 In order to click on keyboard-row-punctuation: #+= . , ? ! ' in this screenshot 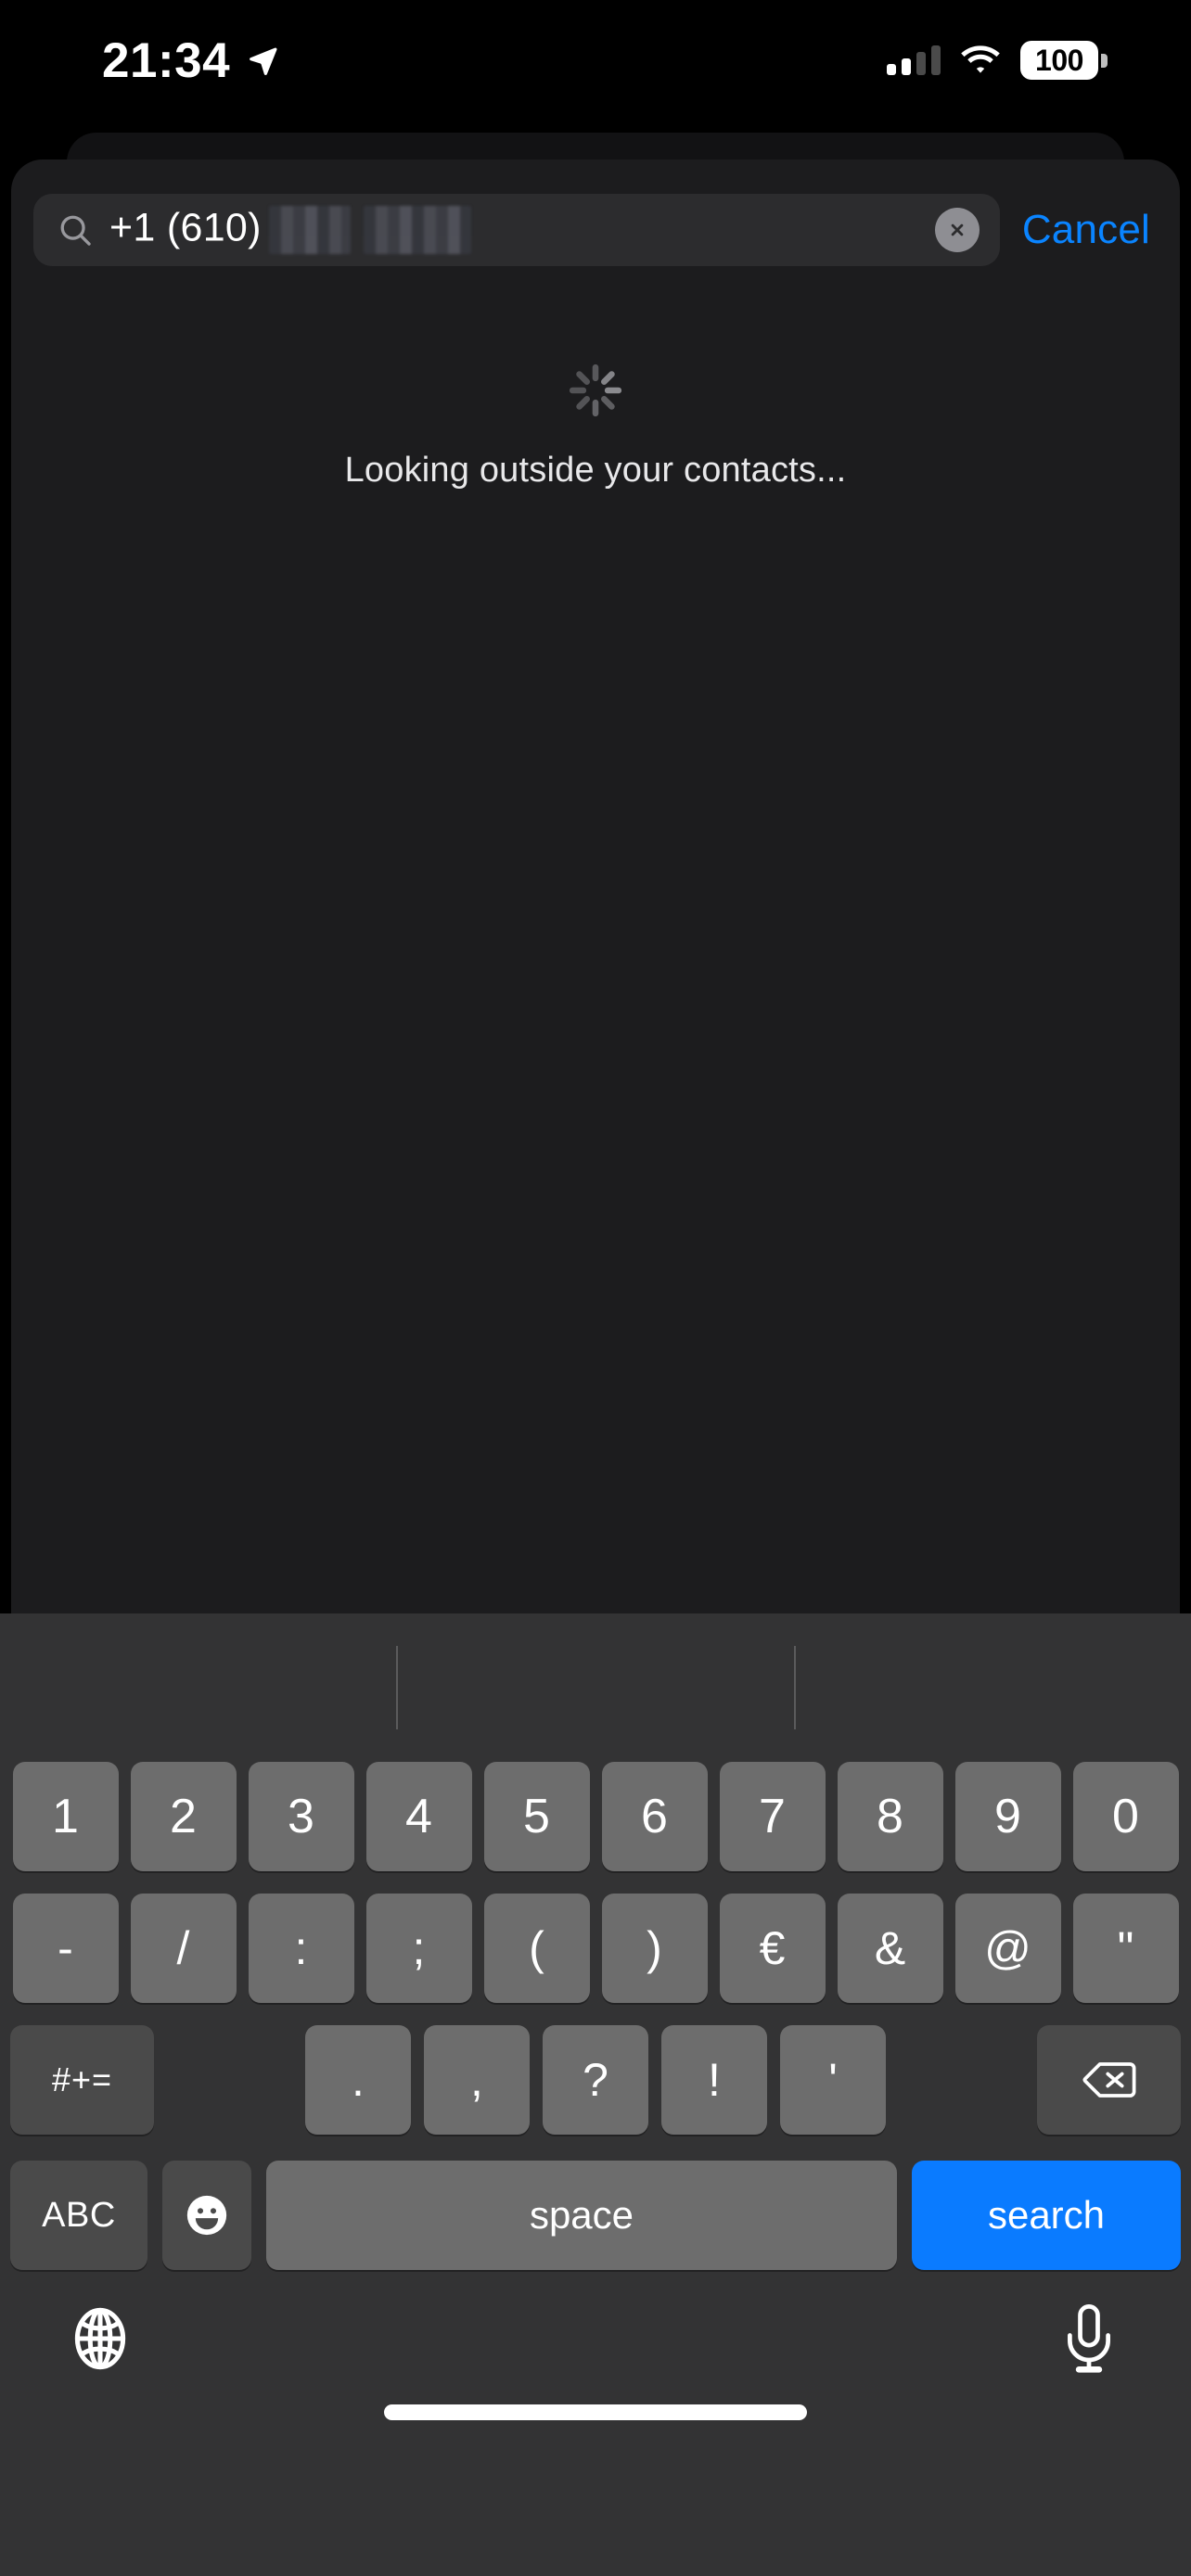, I will do `click(595, 2080)`.